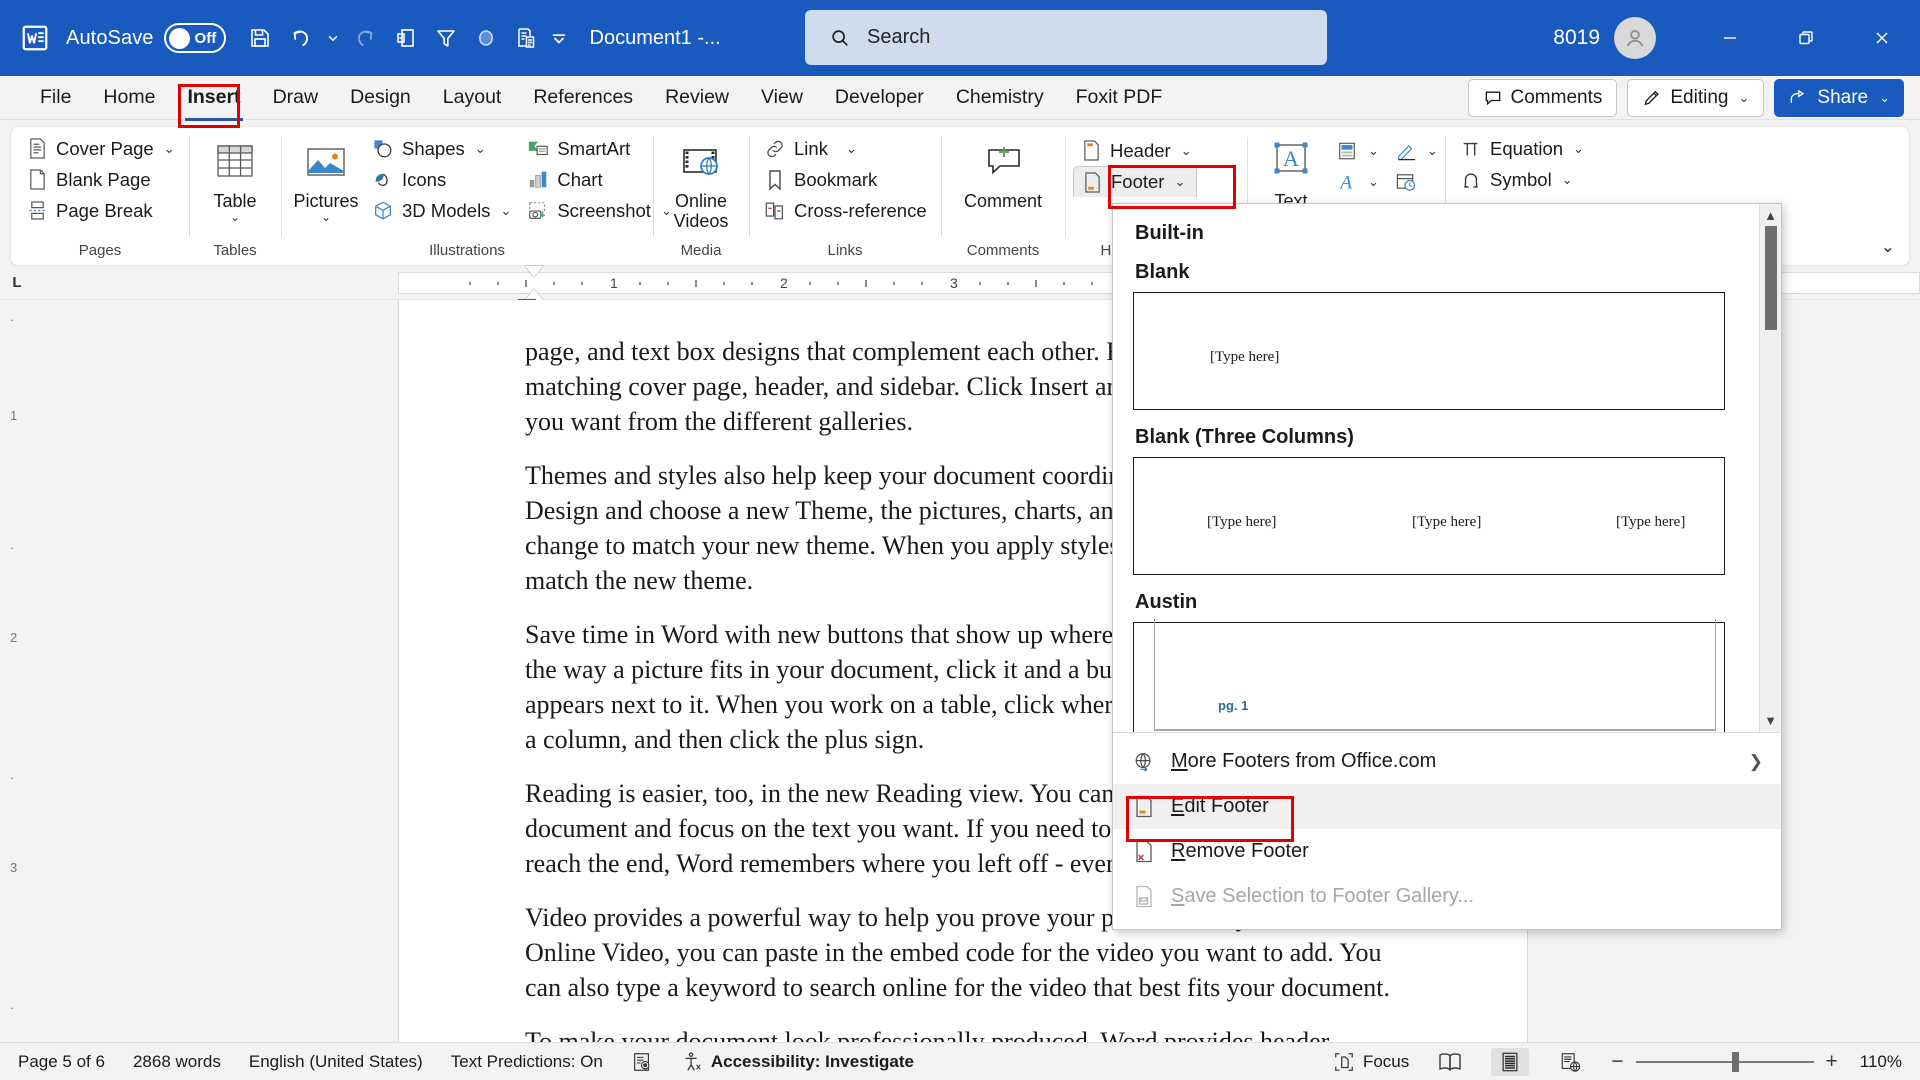 This screenshot has height=1080, width=1920. I want to click on menu-item-edit-footer: Edit Footer, so click(1447, 806).